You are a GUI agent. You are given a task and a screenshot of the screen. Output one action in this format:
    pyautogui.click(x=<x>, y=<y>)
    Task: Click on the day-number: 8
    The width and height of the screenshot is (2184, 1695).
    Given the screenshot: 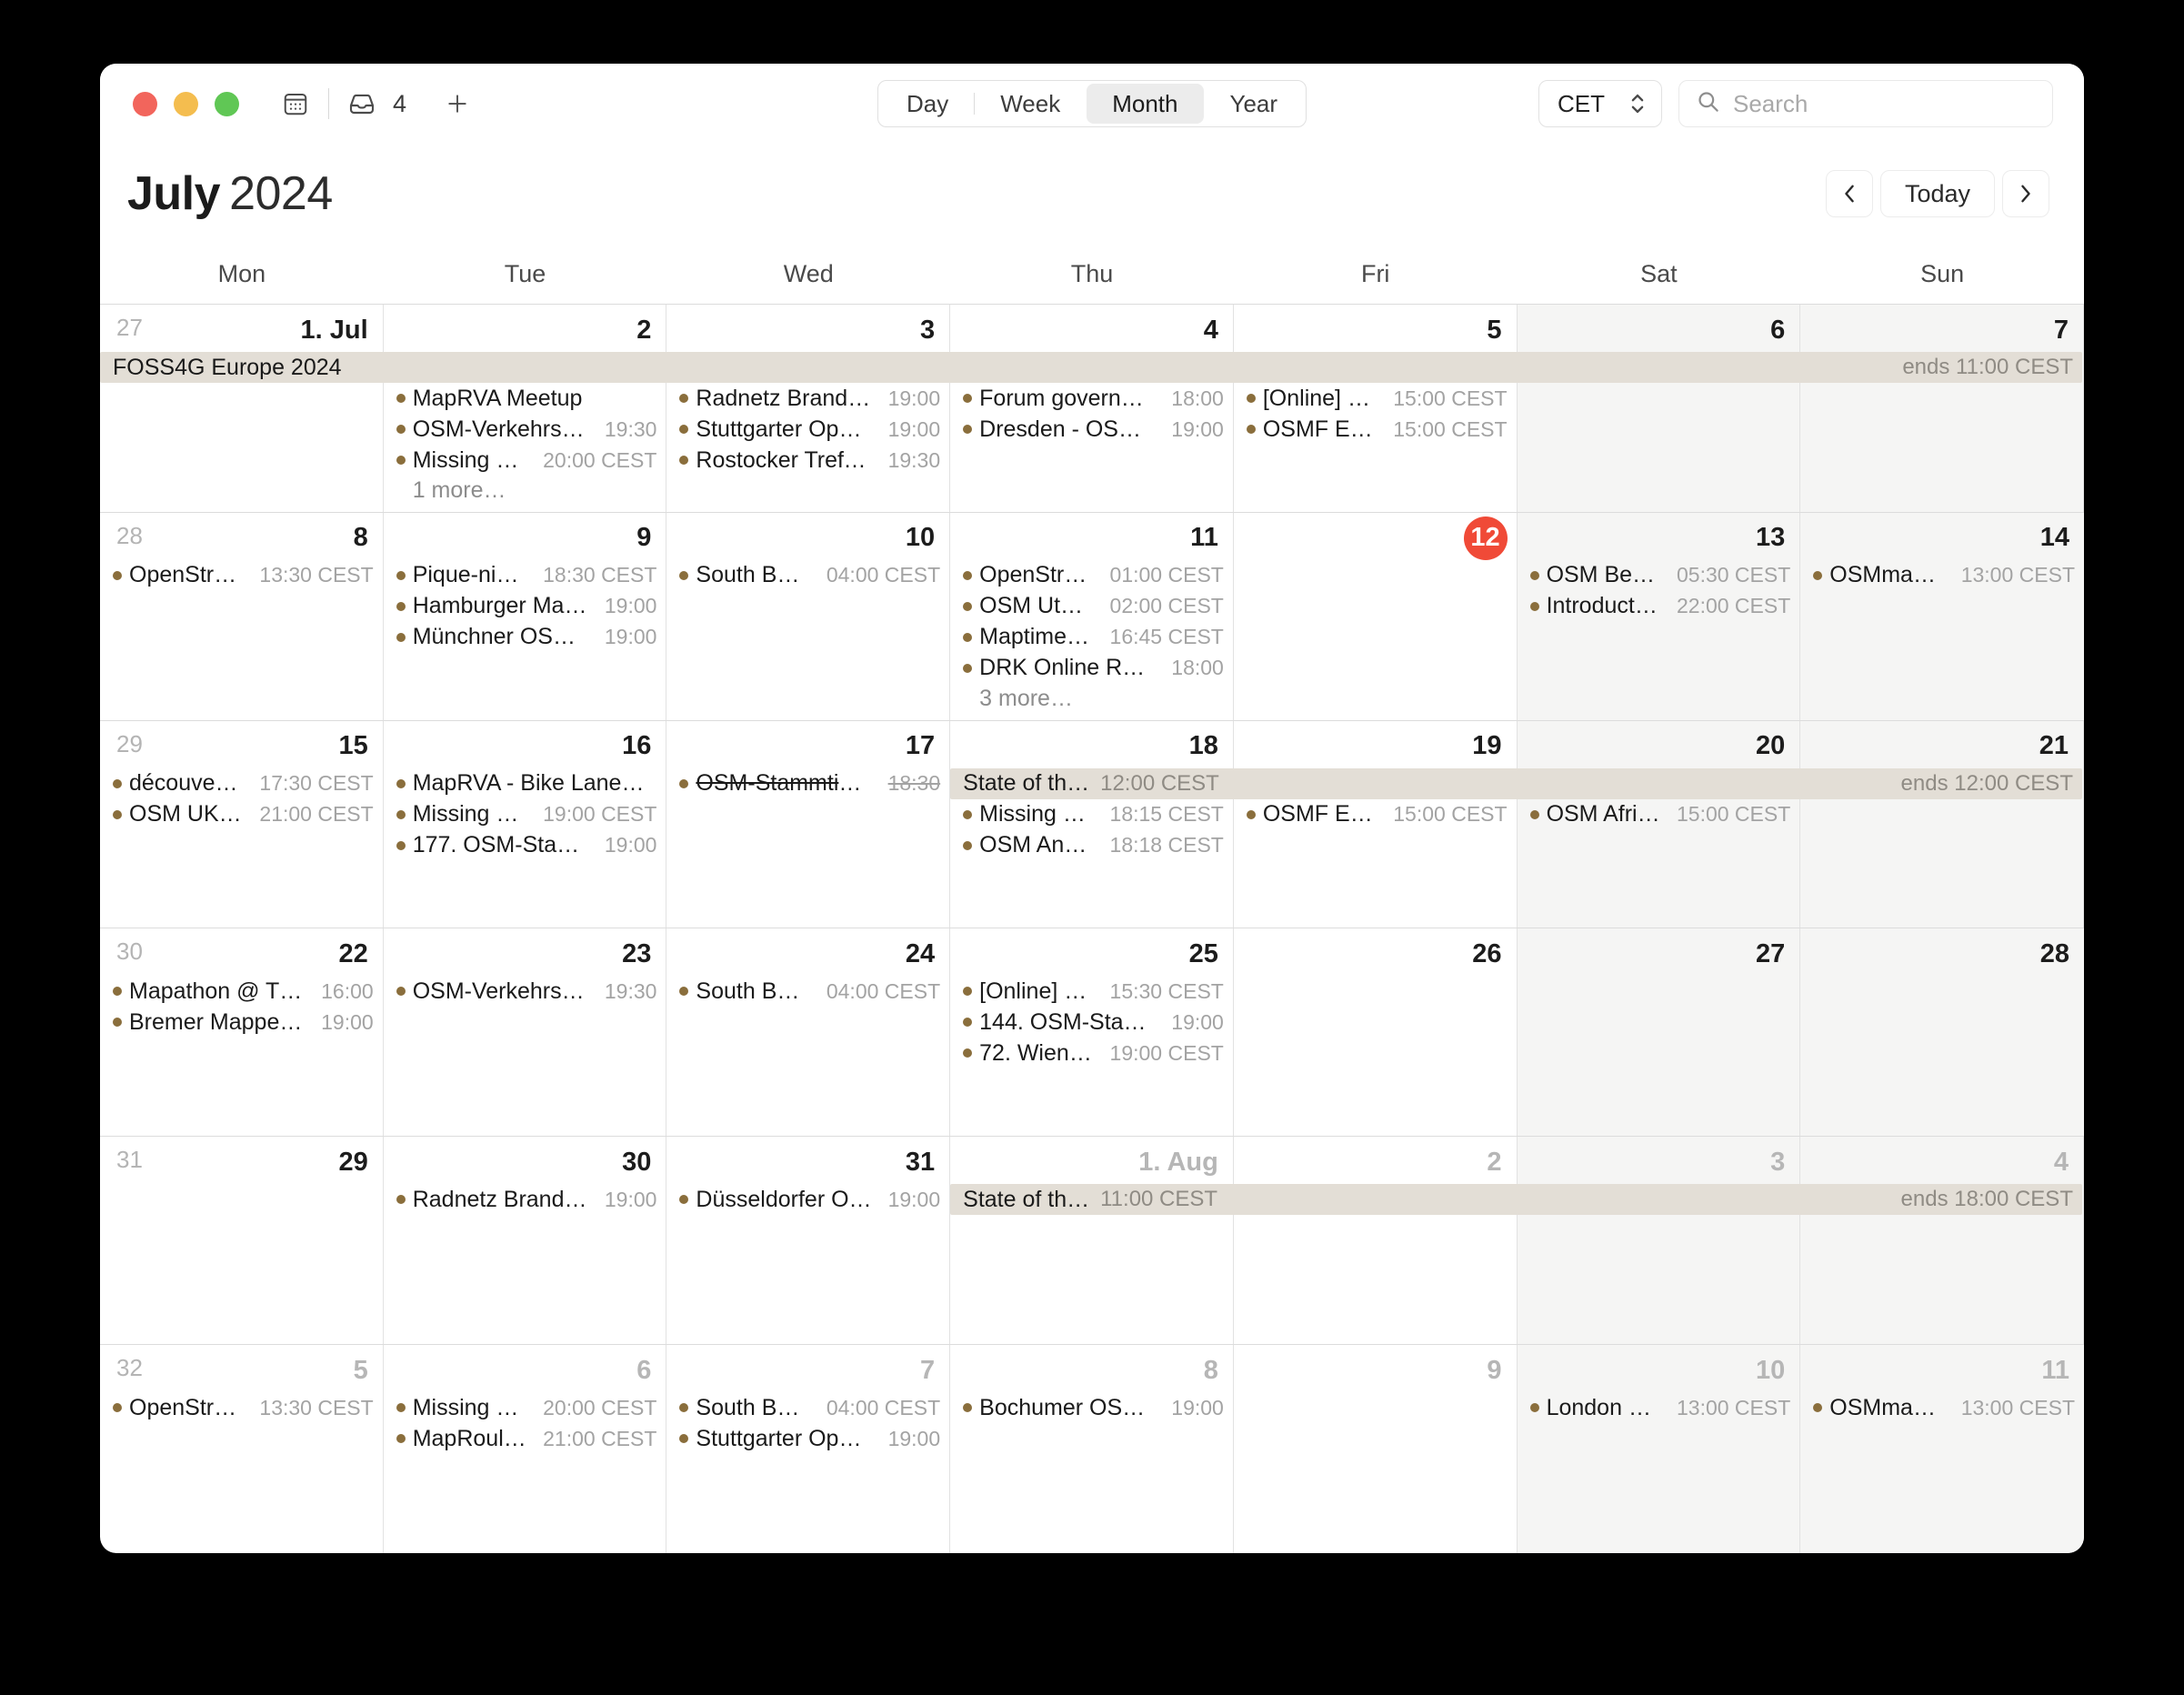 What is the action you would take?
    pyautogui.click(x=1211, y=1371)
    